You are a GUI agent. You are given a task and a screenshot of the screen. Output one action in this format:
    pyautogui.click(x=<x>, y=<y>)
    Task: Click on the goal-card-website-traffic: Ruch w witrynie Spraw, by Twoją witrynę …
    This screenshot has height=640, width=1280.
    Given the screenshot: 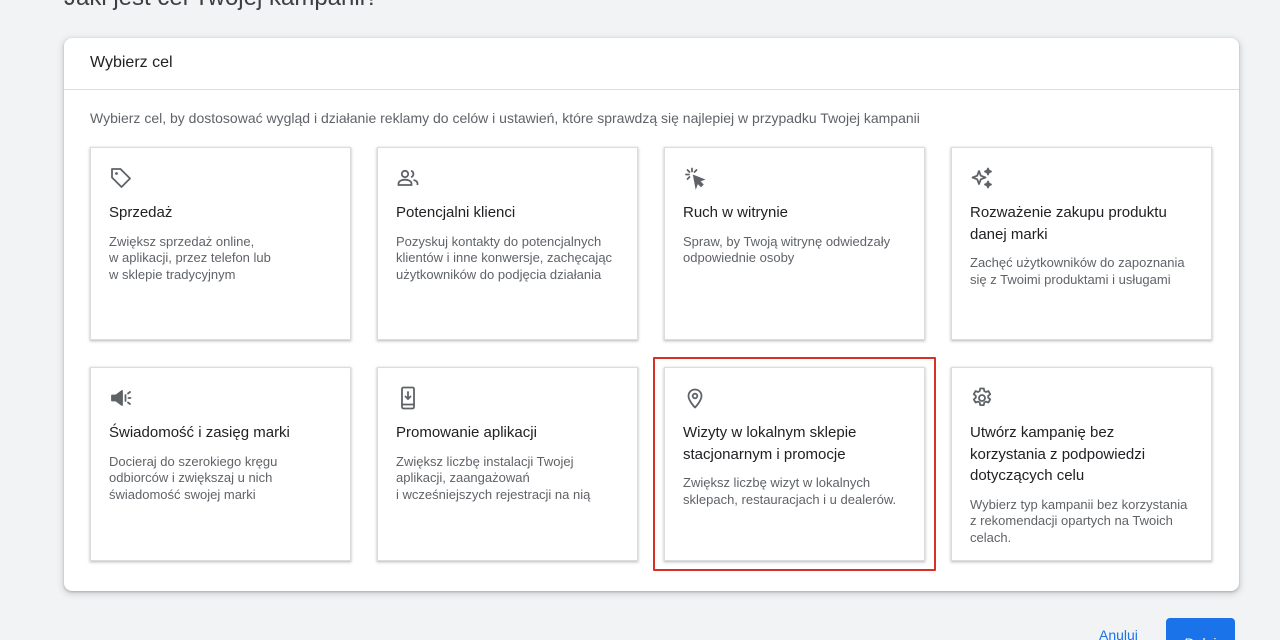 What is the action you would take?
    pyautogui.click(x=794, y=243)
    